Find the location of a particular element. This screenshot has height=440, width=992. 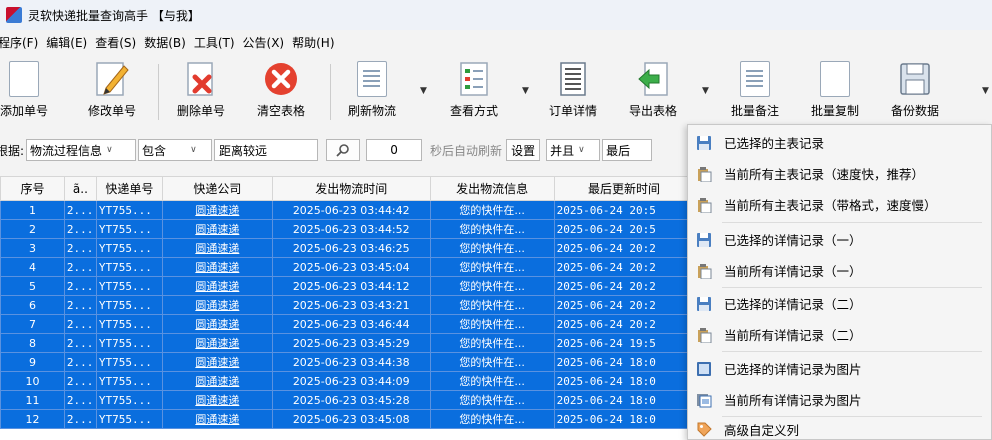

export-dropdown-arrow-icon: ▼ is located at coordinates (705, 91).